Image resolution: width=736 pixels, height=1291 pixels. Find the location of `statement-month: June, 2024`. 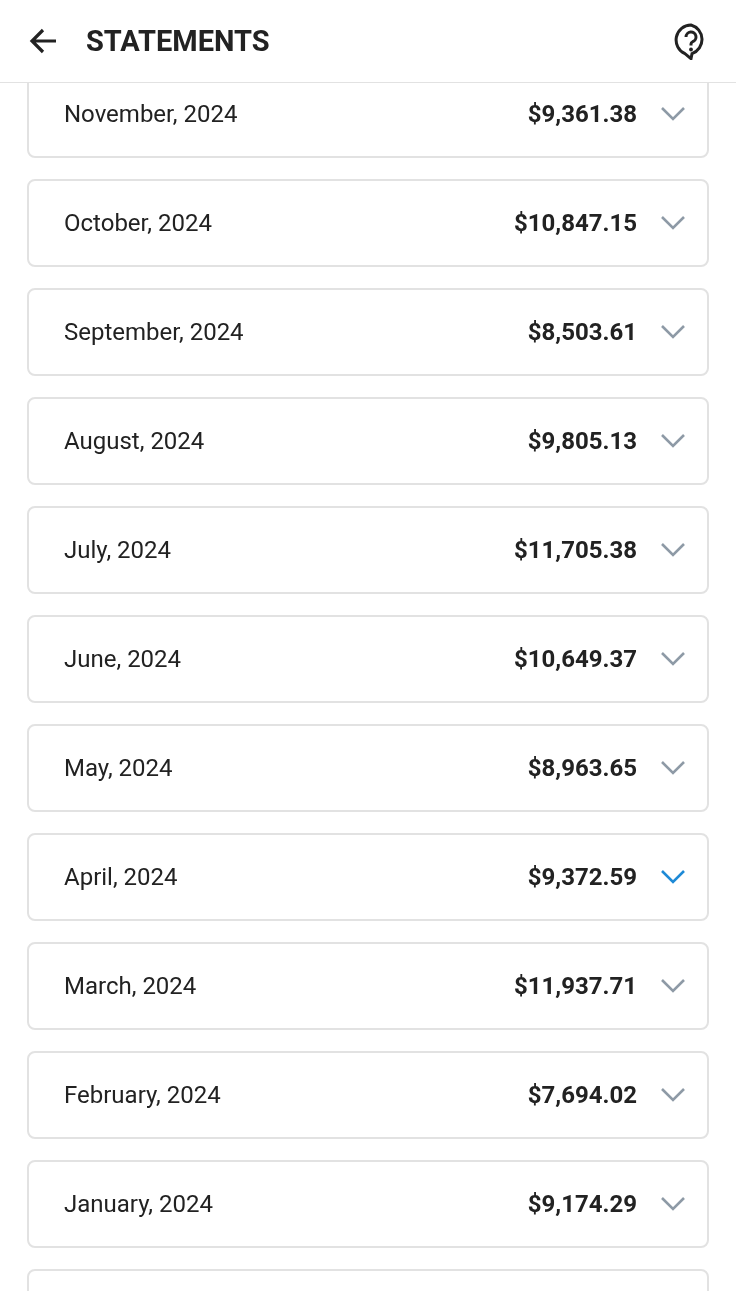

statement-month: June, 2024 is located at coordinates (123, 659).